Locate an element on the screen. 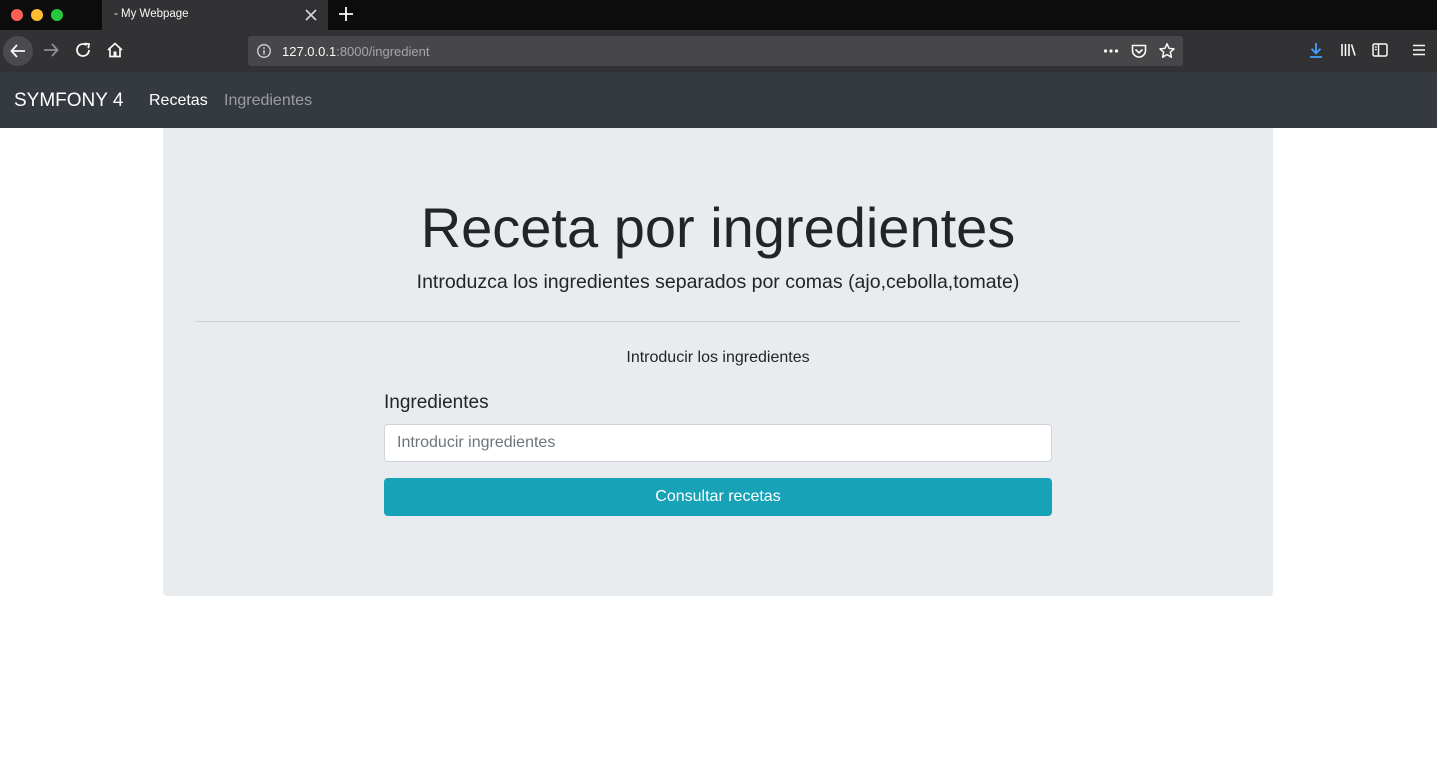  divider is located at coordinates (718, 321).